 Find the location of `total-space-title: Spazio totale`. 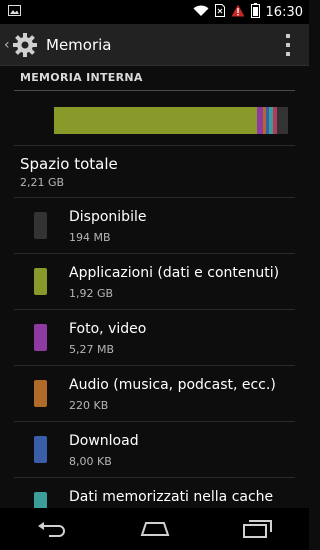

total-space-title: Spazio totale is located at coordinates (69, 164).